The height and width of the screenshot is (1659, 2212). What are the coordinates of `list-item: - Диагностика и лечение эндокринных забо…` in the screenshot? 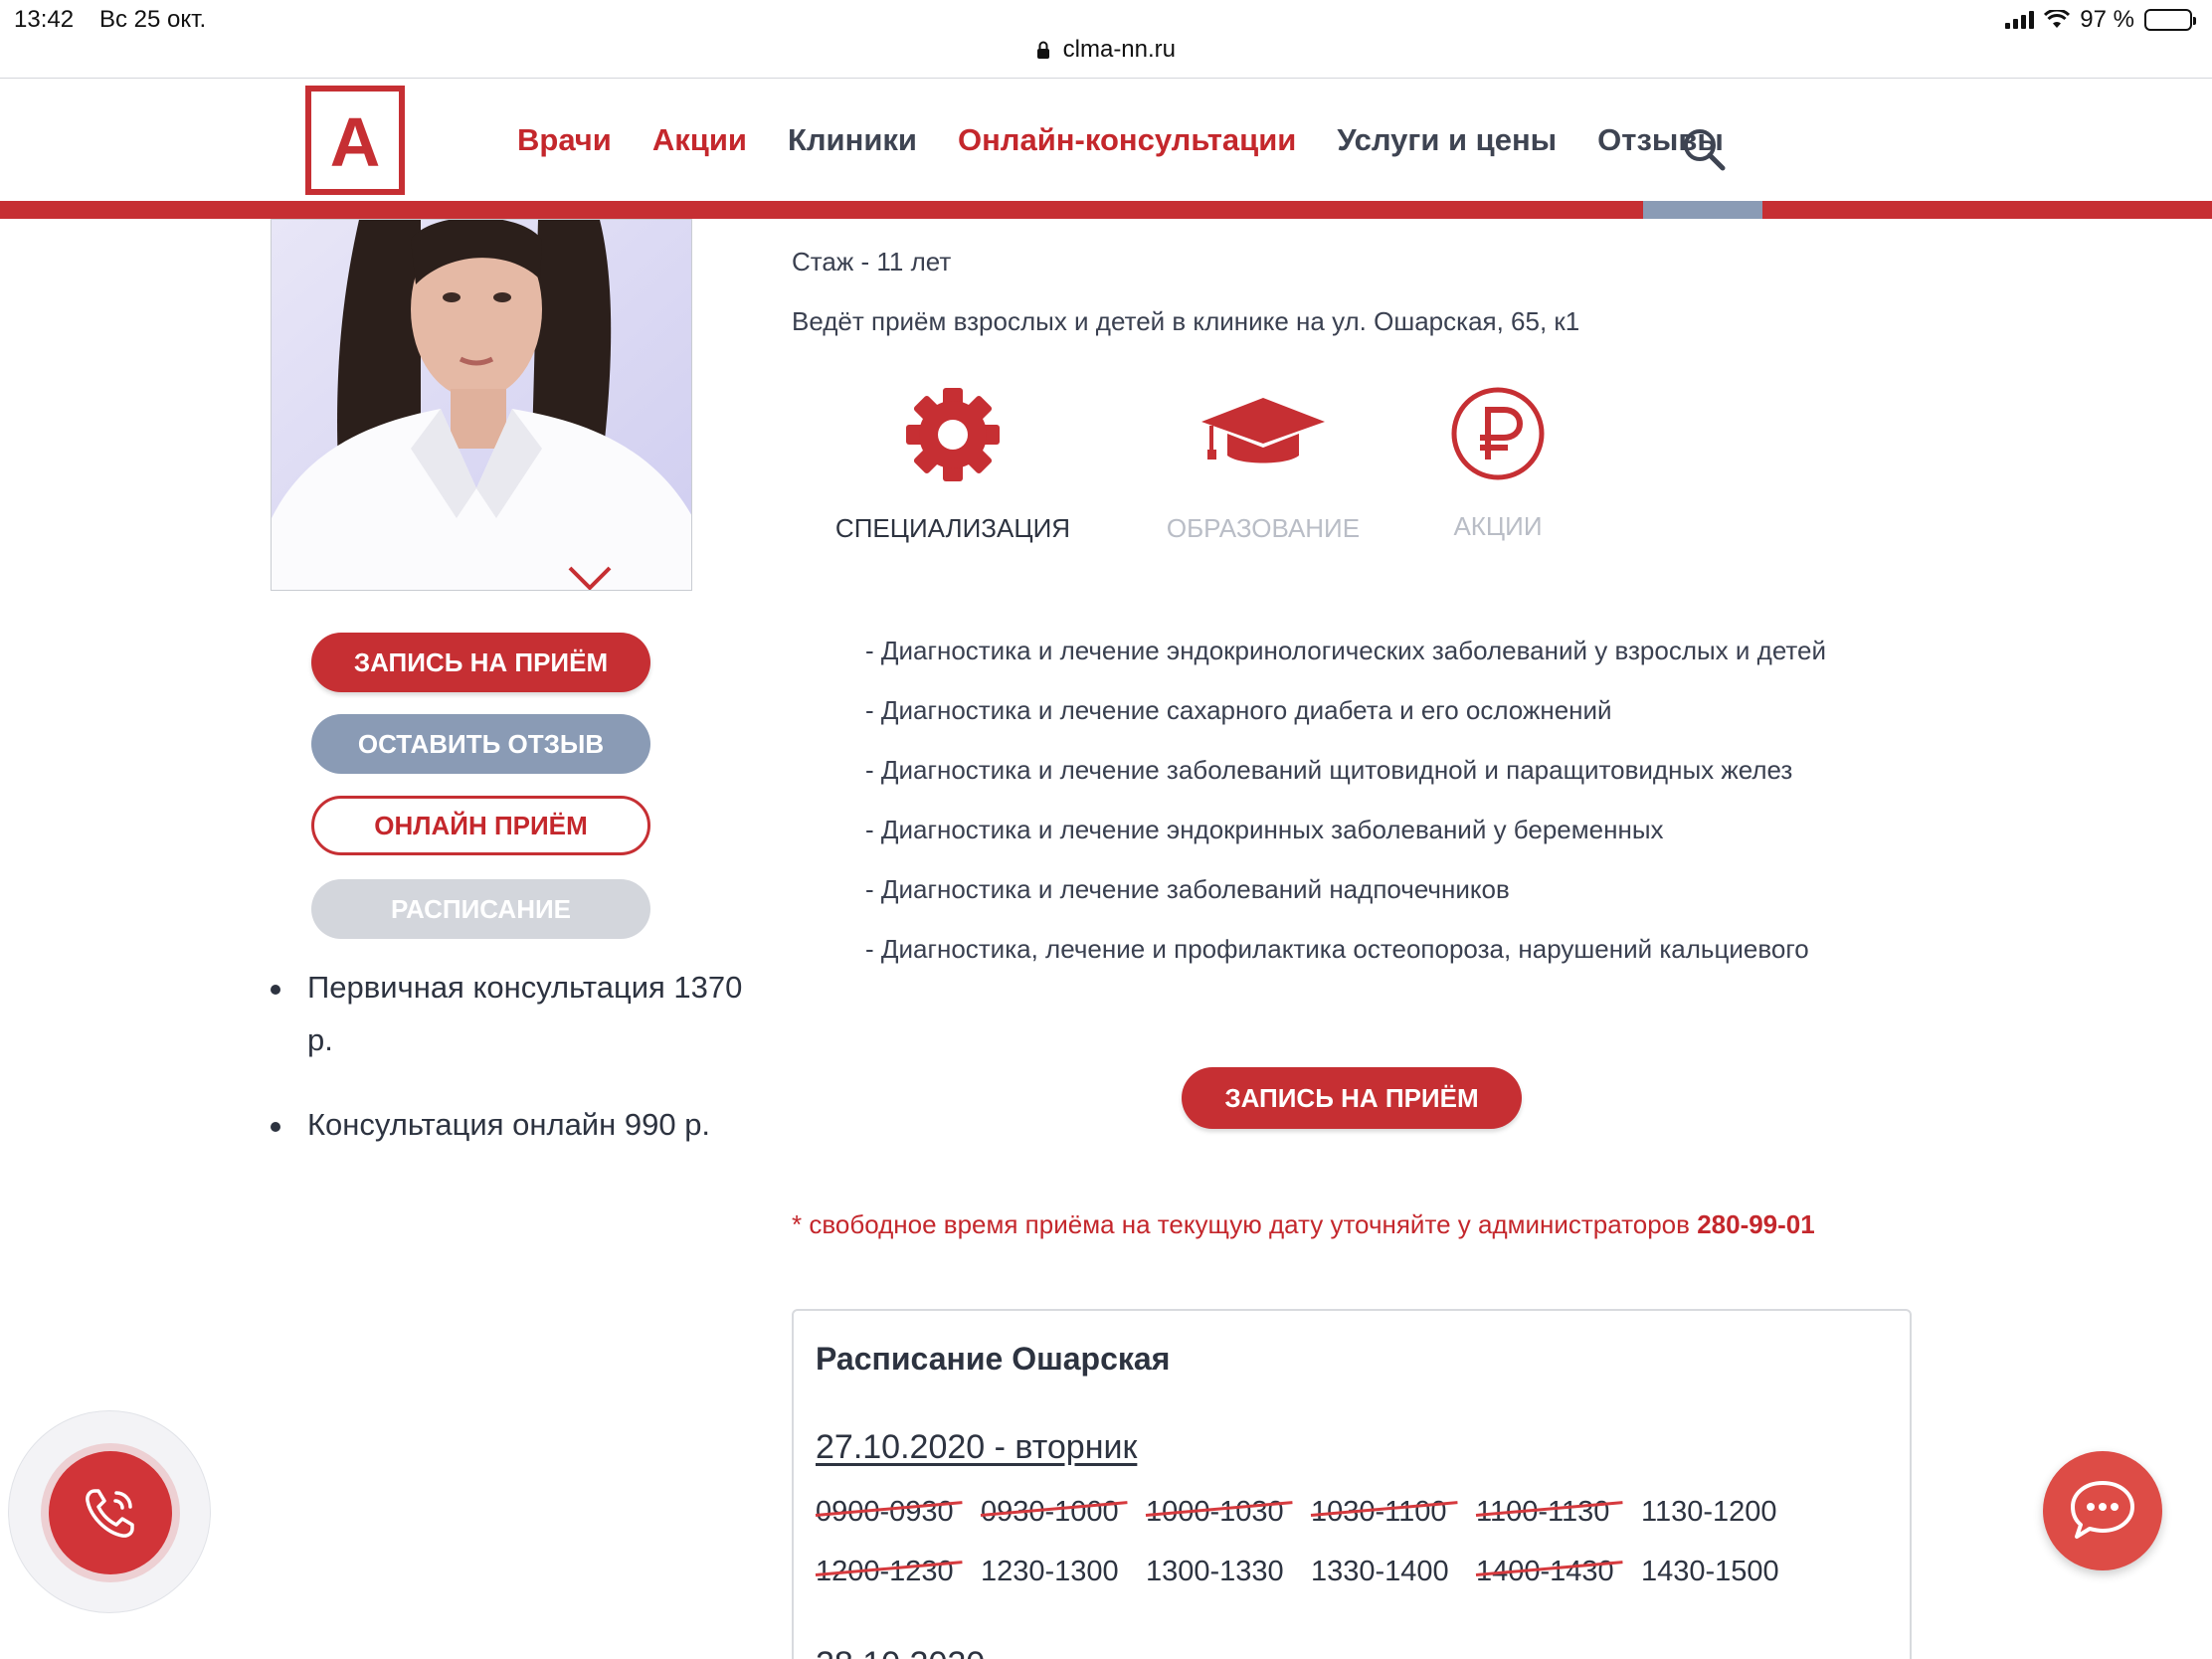 It's located at (1264, 829).